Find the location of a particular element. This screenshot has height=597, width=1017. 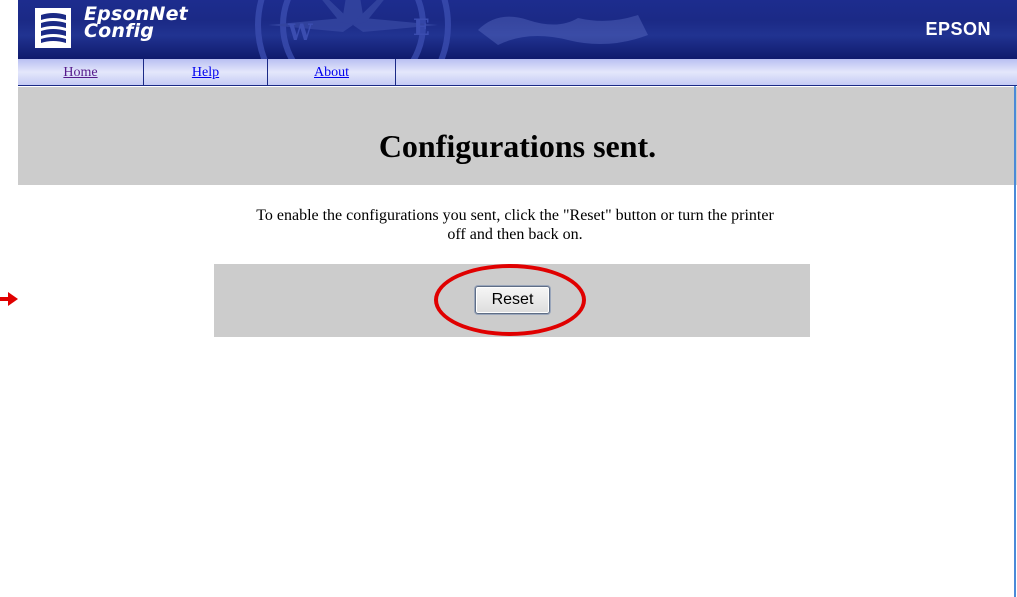

app-name: EpsonNet Config is located at coordinates (136, 23).